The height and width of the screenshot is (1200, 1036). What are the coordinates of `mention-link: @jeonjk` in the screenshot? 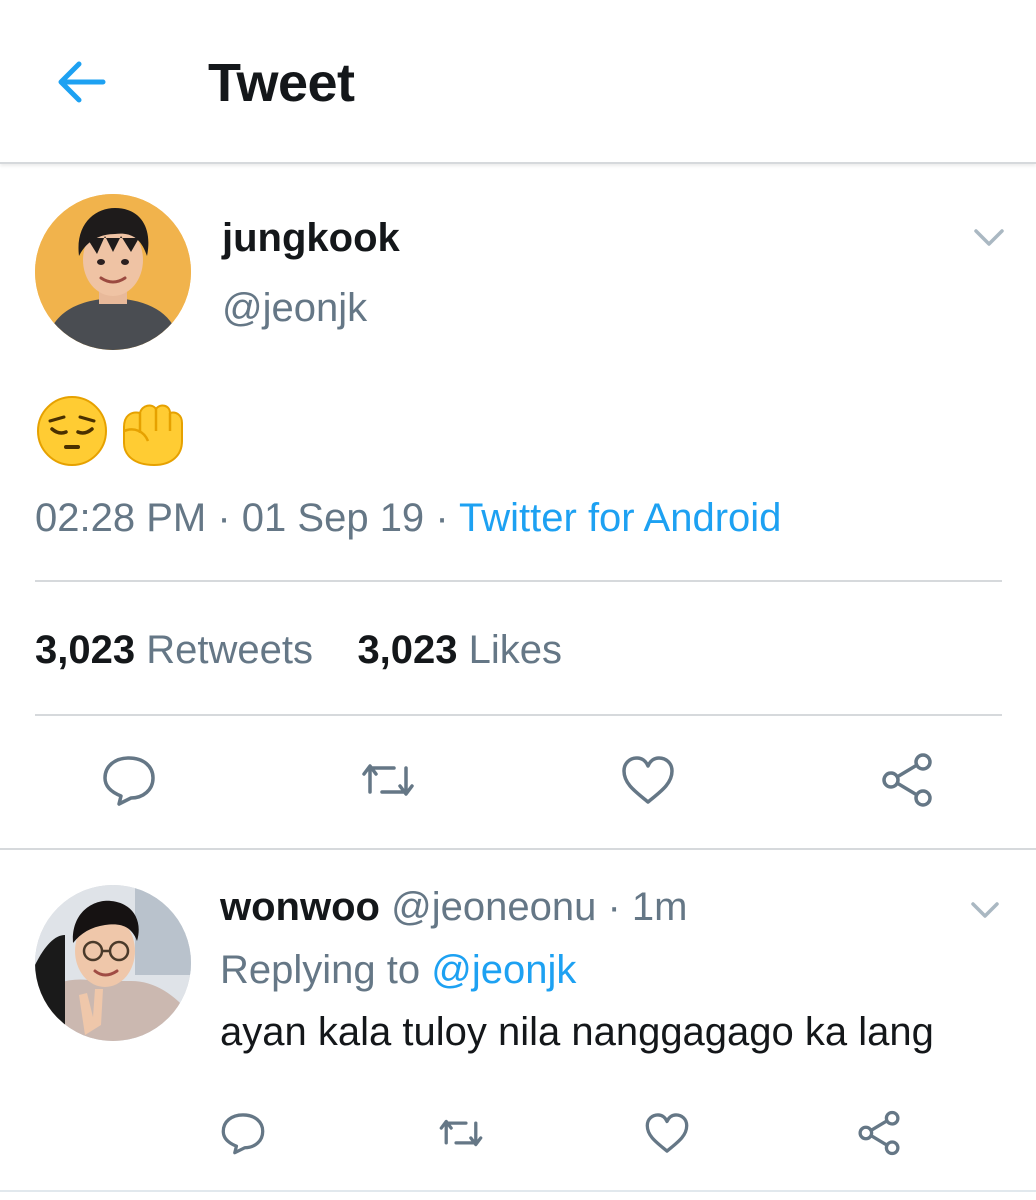 It's located at (503, 970).